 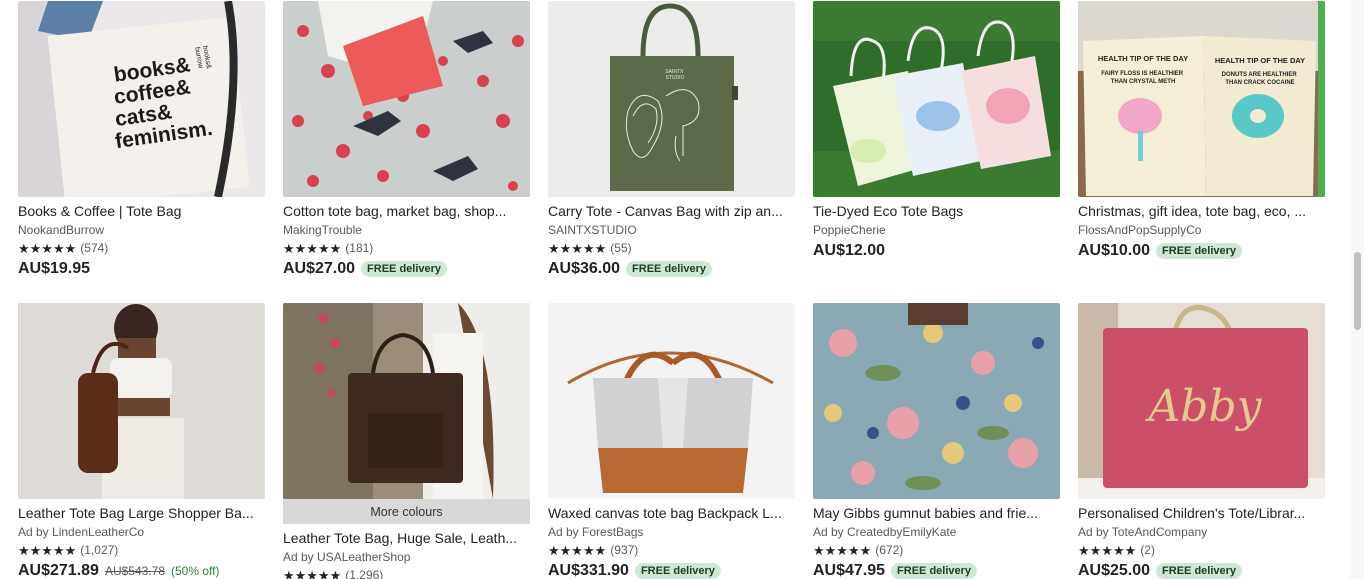 What do you see at coordinates (1204, 406) in the screenshot?
I see `tote-personalised-name: Abby` at bounding box center [1204, 406].